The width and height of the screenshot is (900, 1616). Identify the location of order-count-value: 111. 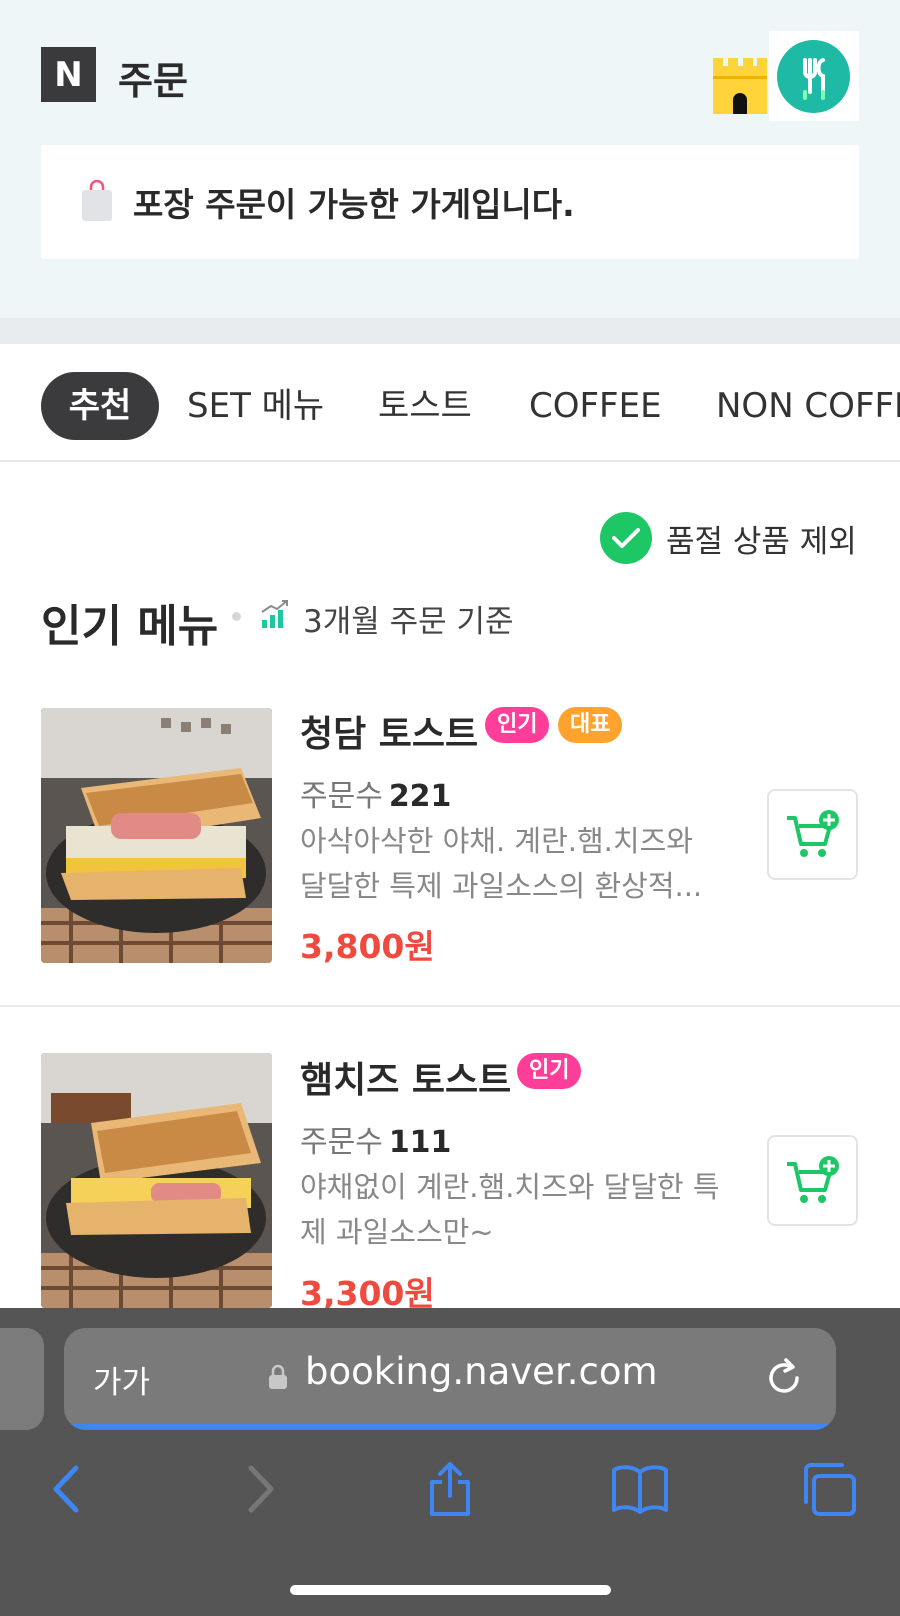
(420, 1142).